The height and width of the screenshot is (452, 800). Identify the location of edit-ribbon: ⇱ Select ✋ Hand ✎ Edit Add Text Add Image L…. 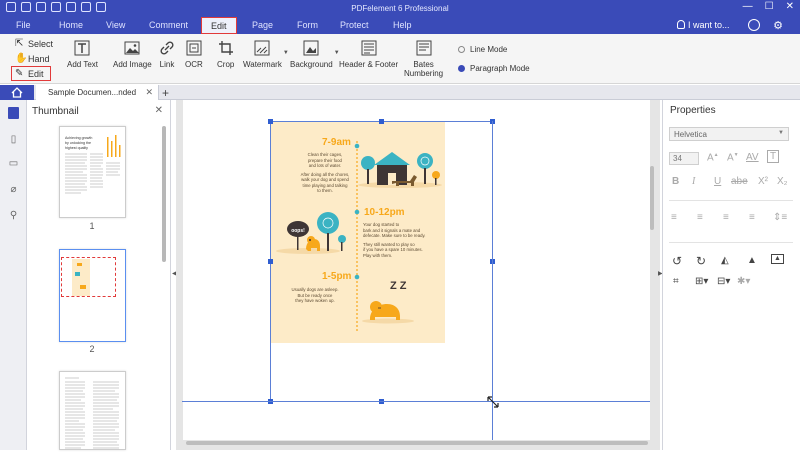
(400, 59).